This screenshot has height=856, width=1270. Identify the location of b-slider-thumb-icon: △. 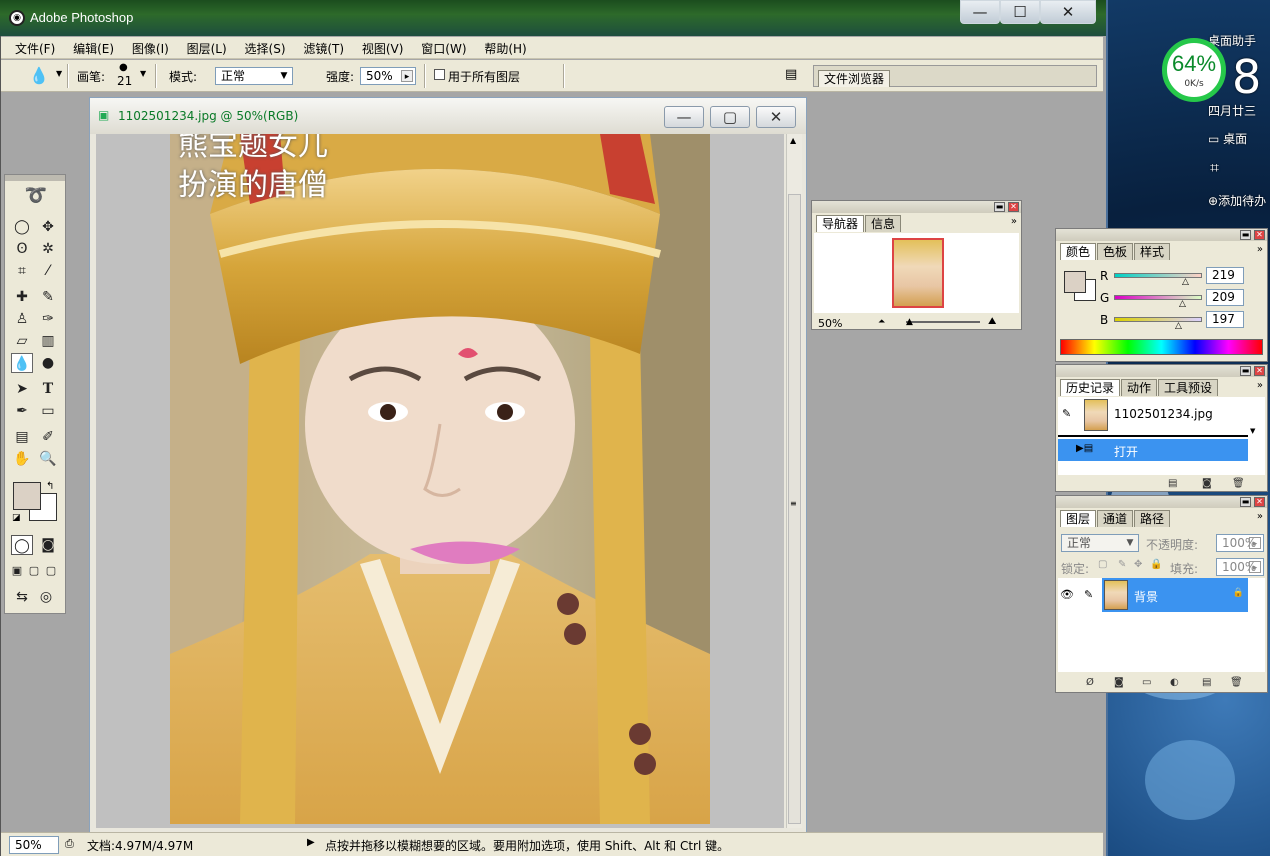
(1178, 326).